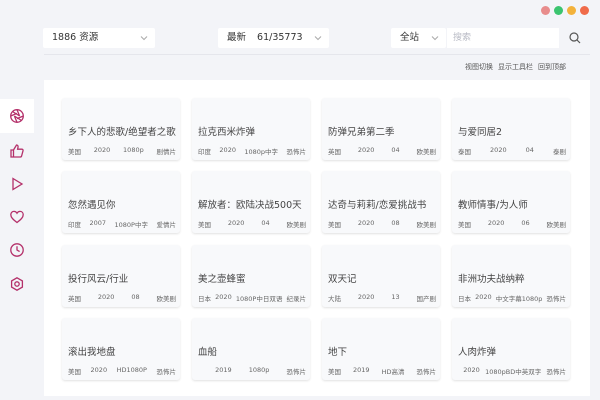  What do you see at coordinates (511, 349) in the screenshot?
I see `video-card: 人肉炸弹 2020 1080pBD中英双字 恐怖片` at bounding box center [511, 349].